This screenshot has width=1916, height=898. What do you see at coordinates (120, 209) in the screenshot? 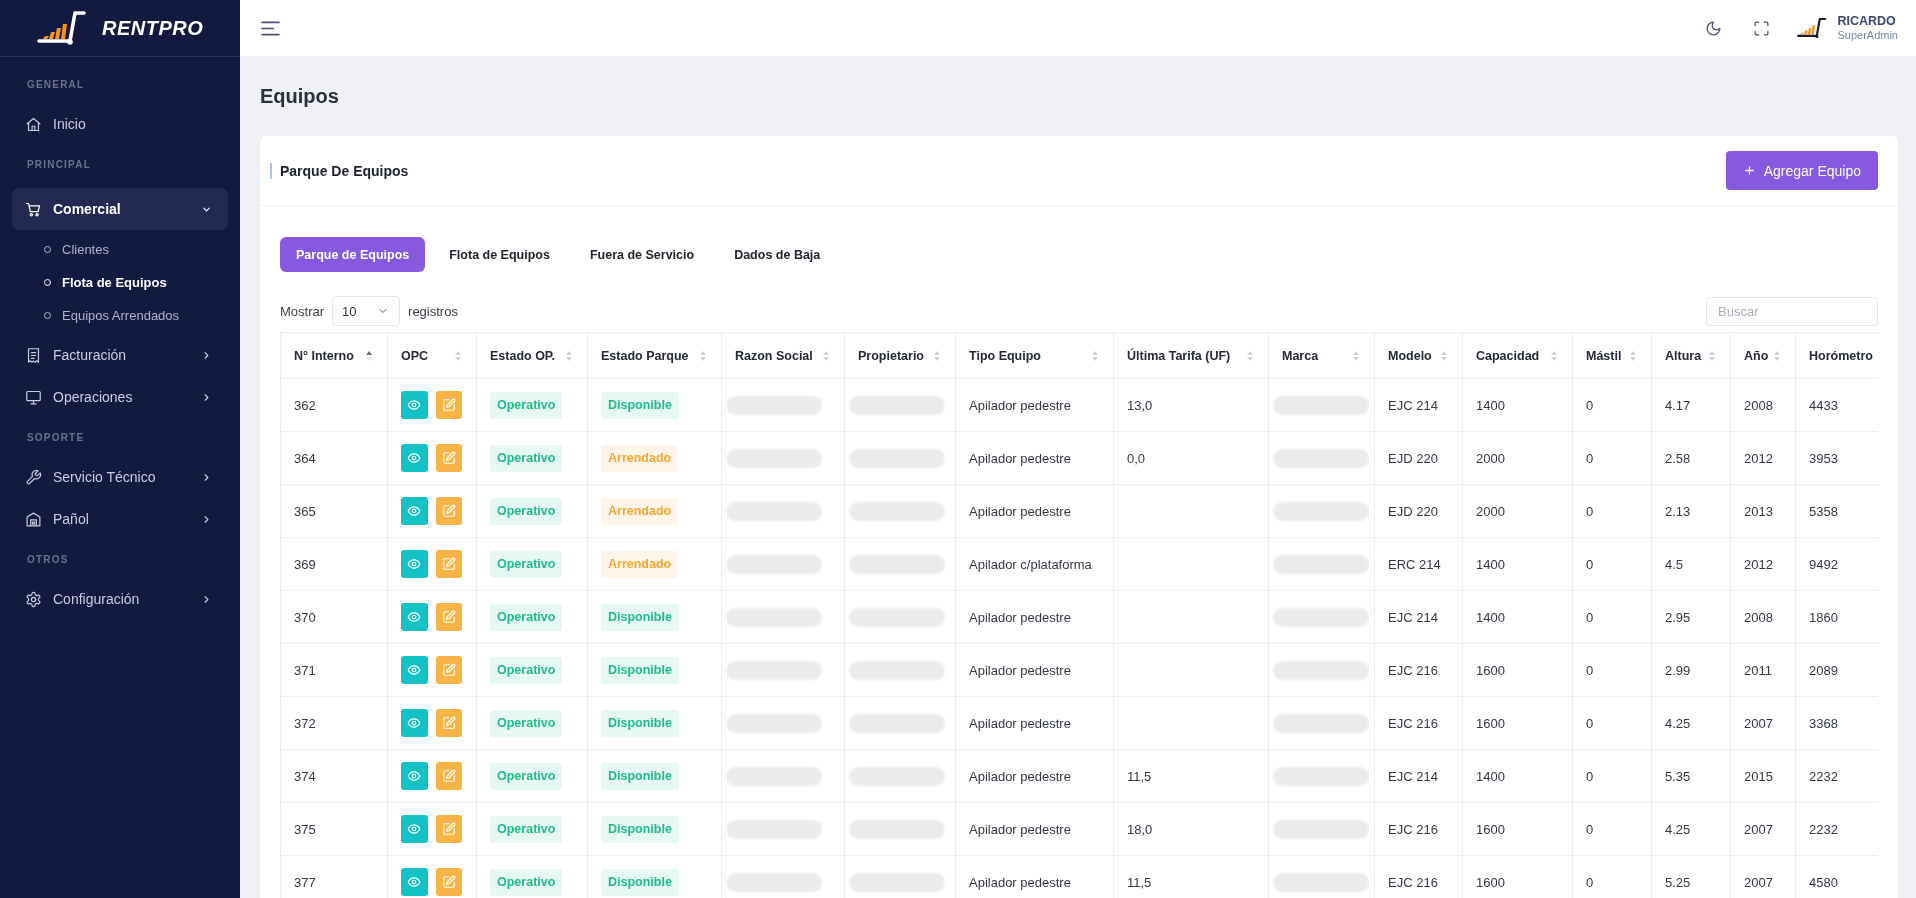
I see `nav-item: Comercial` at bounding box center [120, 209].